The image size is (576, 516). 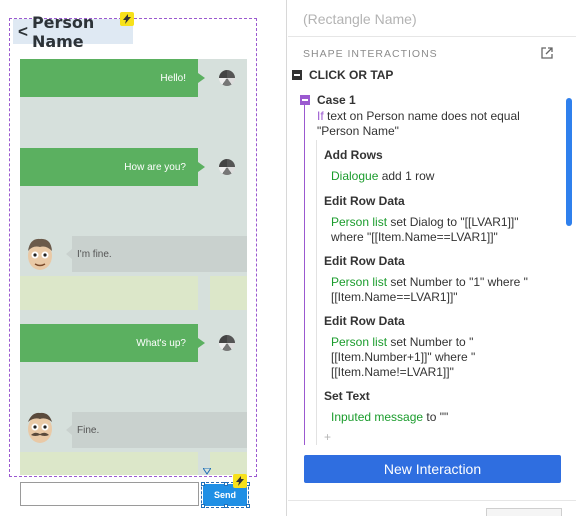 I want to click on action-target: Inputed message, so click(x=377, y=417).